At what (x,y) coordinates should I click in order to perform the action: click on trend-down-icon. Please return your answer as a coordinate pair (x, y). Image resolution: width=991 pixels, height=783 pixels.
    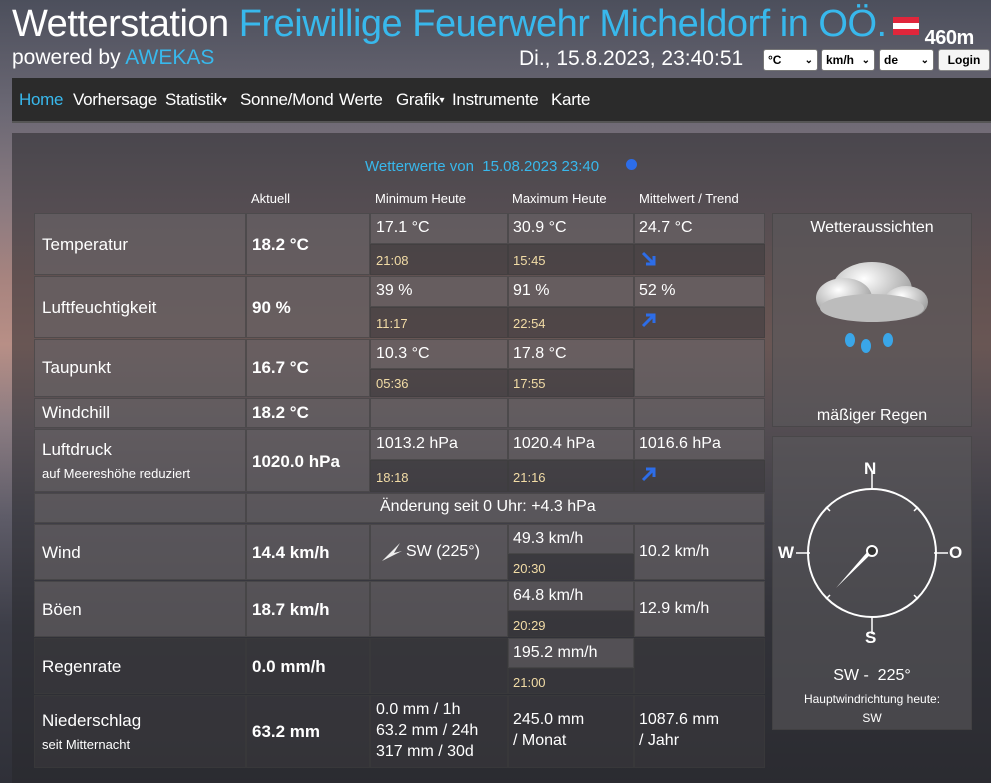
    Looking at the image, I should click on (648, 258).